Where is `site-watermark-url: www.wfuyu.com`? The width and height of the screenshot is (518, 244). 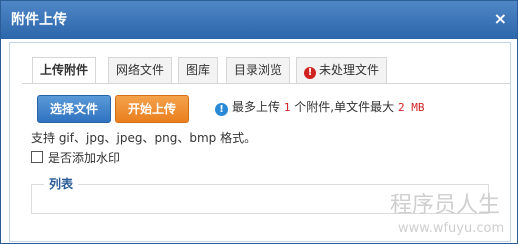 site-watermark-url: www.wfuyu.com is located at coordinates (451, 228).